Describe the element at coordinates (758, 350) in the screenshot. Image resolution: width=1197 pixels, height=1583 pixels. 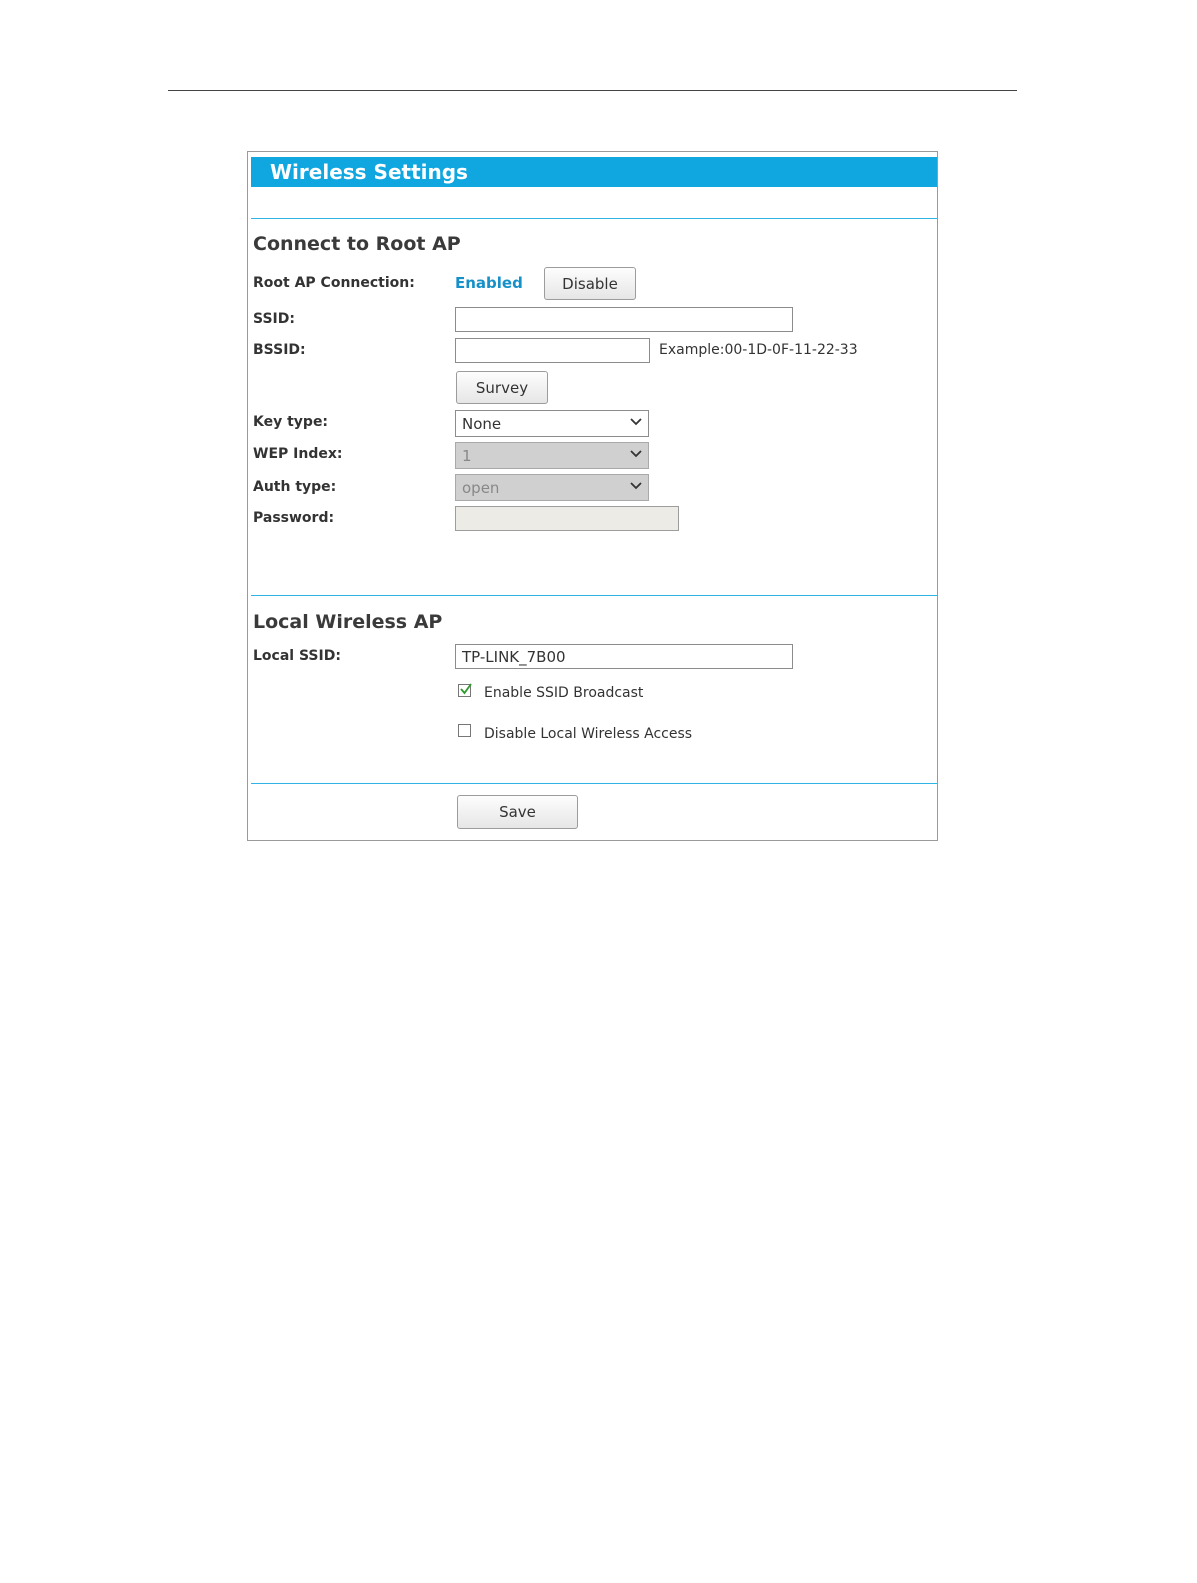
I see `bssid-example-hint: Example:00-1D-0F-11-22-33` at that location.